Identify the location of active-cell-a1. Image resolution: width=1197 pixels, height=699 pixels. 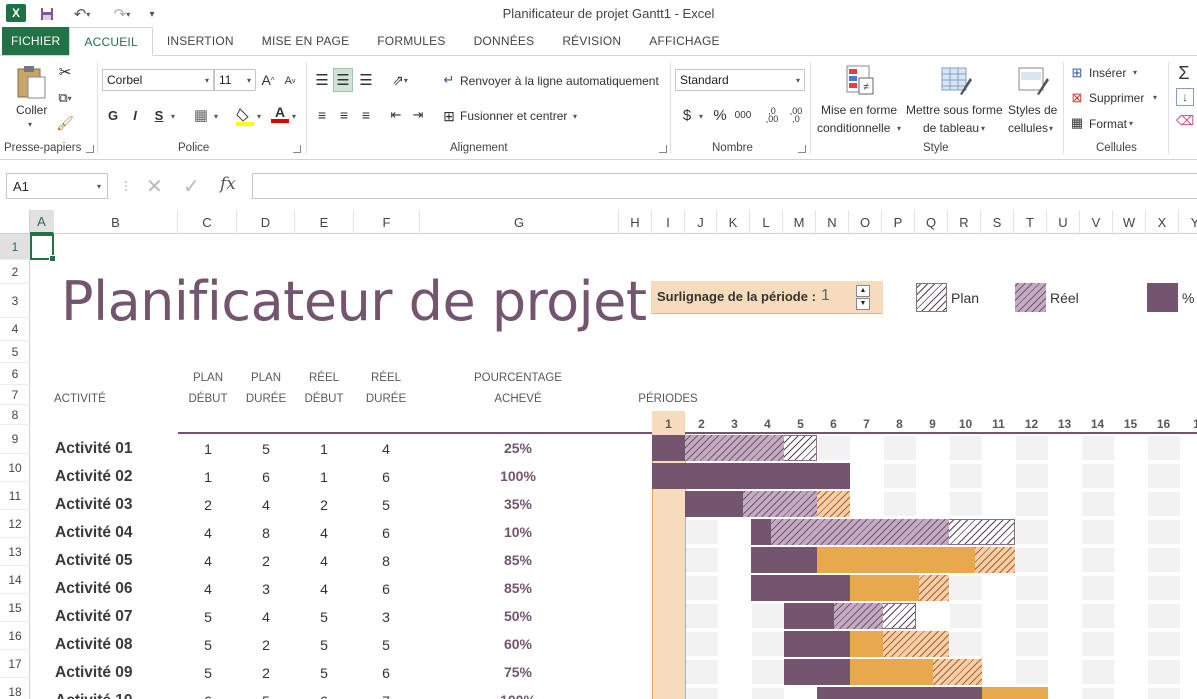
(43, 248).